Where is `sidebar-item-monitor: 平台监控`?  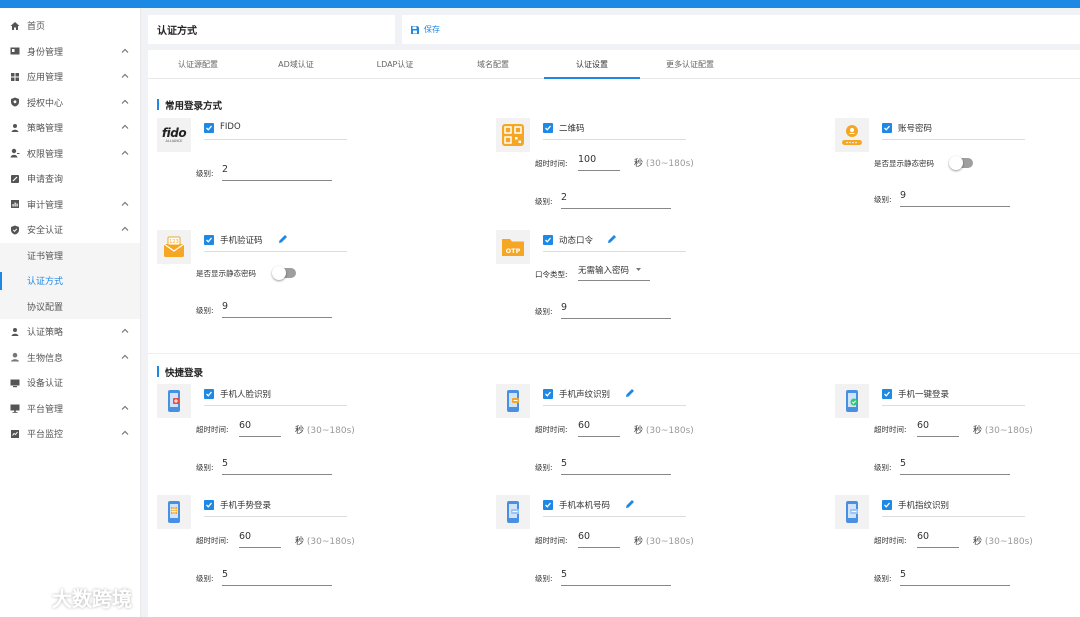 sidebar-item-monitor: 平台监控 is located at coordinates (70, 434).